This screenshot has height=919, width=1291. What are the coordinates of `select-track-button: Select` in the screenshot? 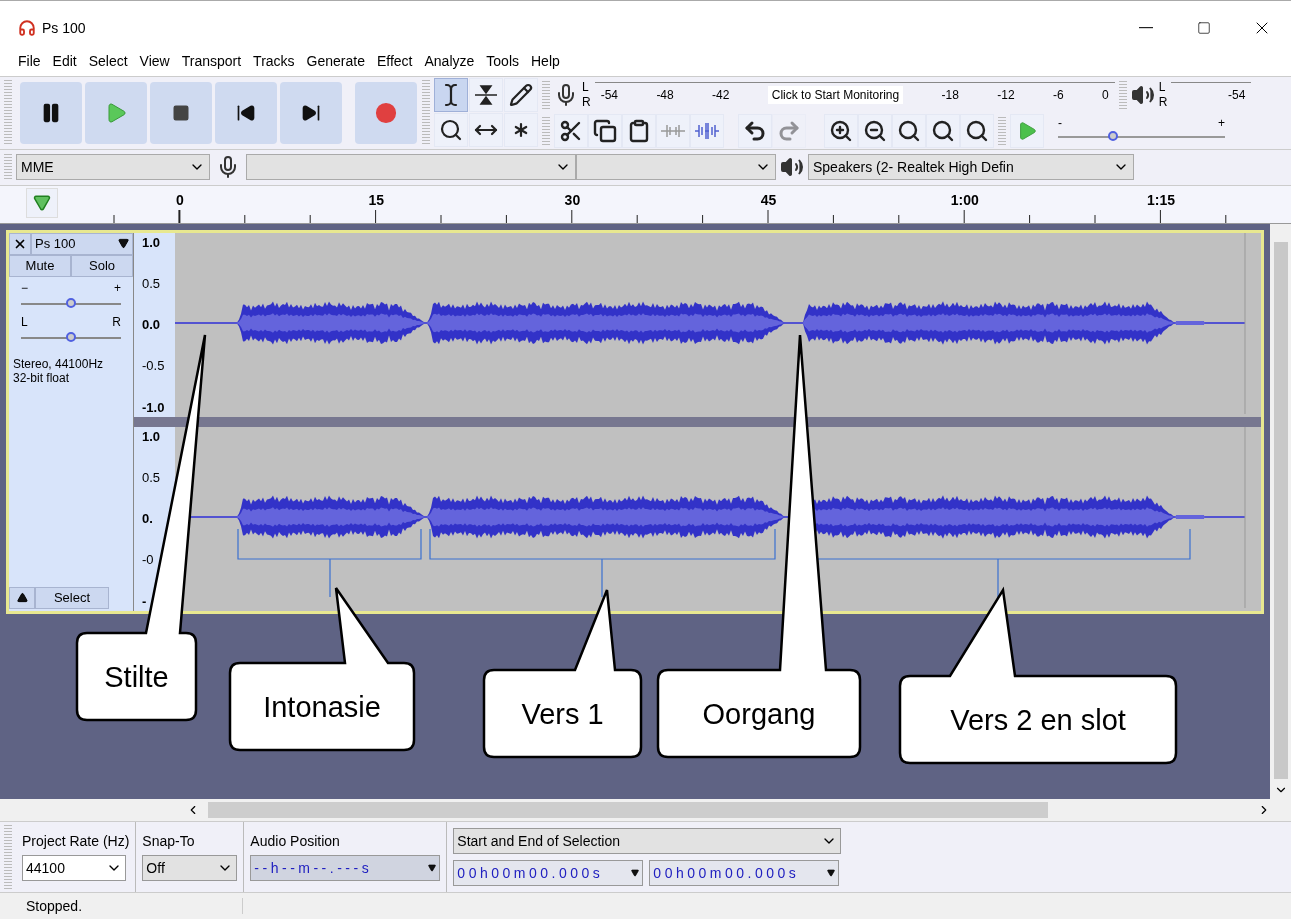 It's located at (72, 597).